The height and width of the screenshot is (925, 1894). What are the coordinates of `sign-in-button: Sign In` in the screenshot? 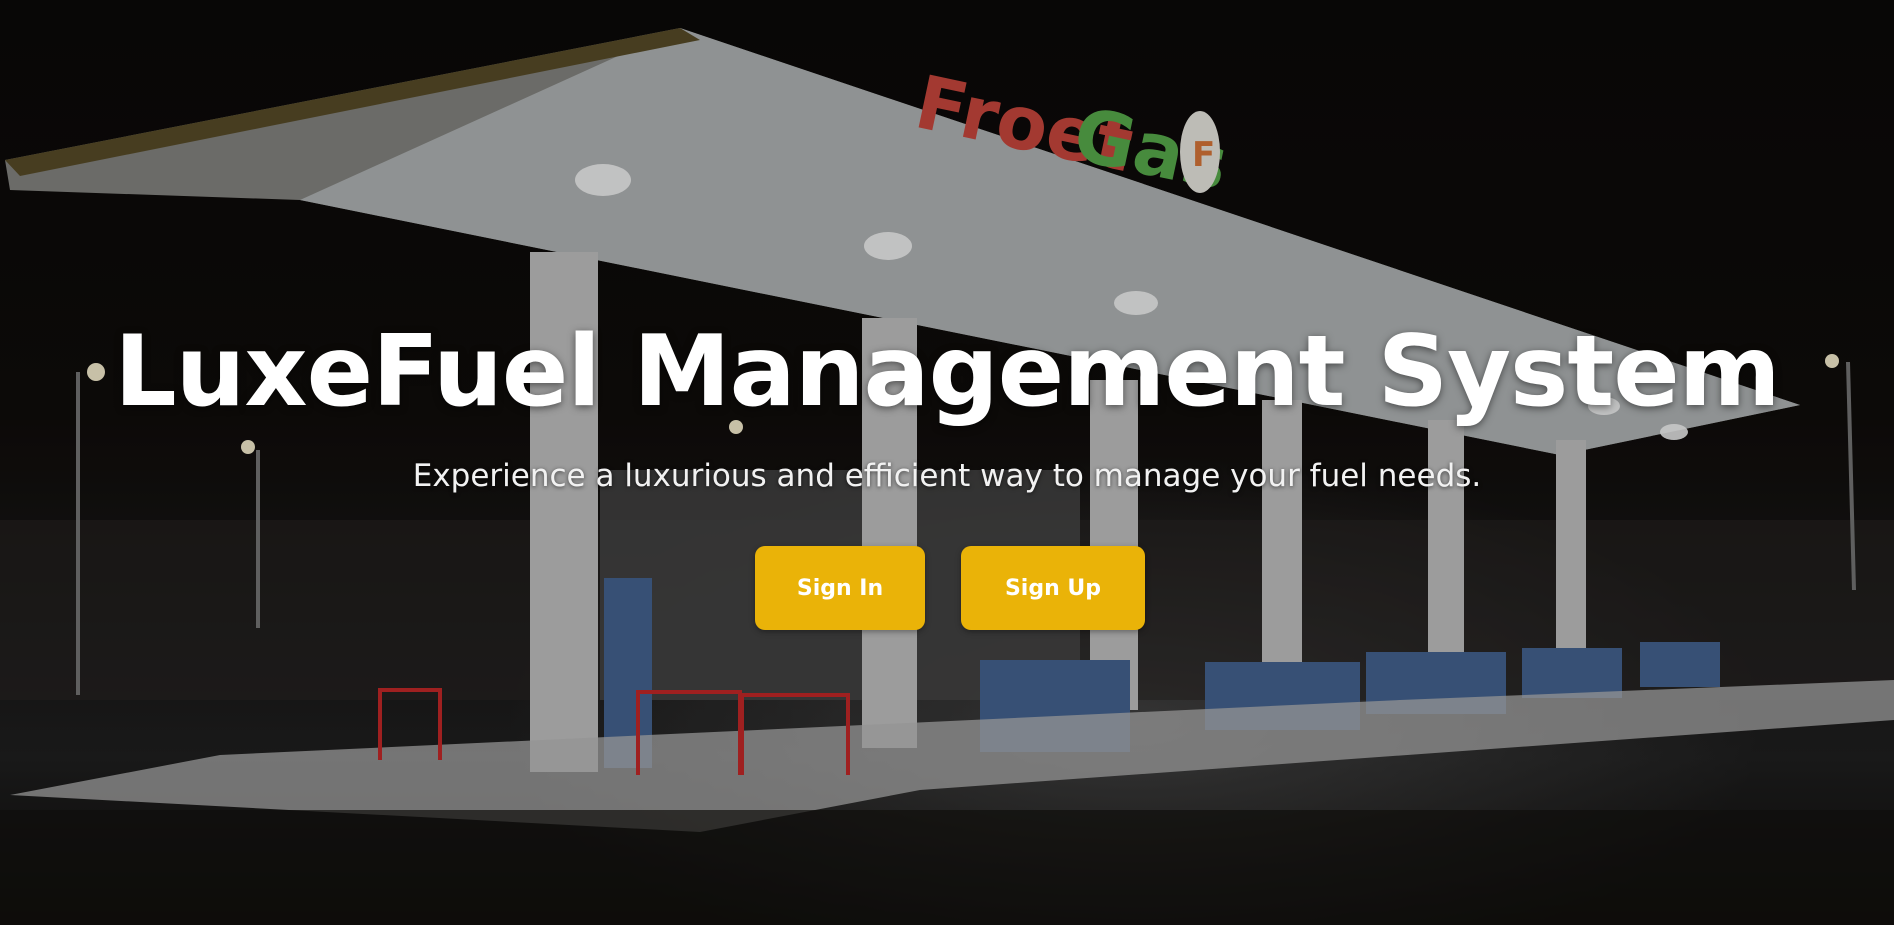 It's located at (840, 588).